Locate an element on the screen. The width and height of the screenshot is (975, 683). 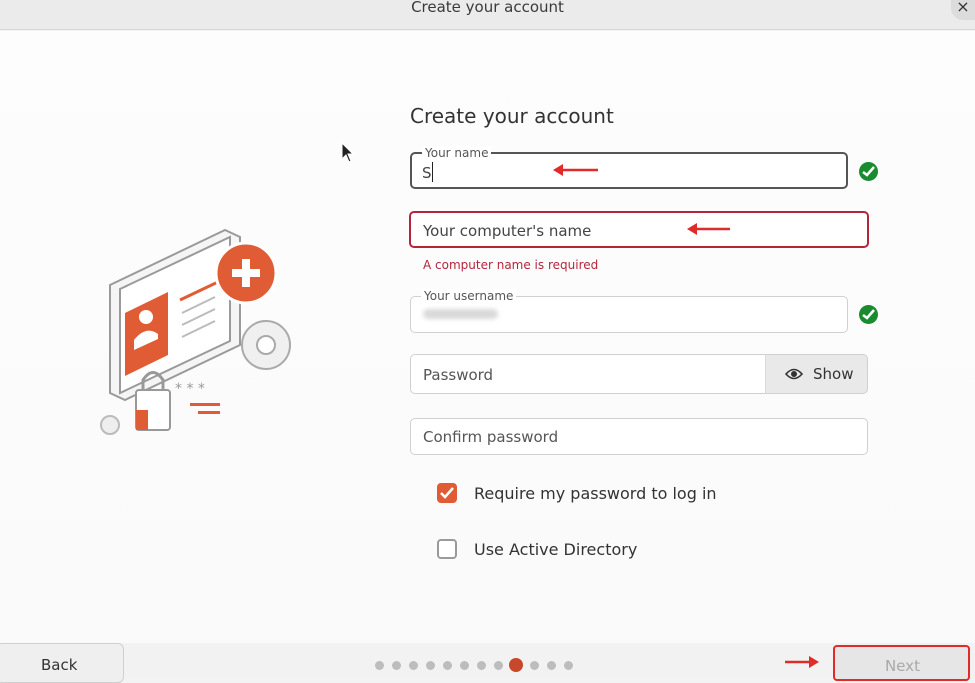
username-value-redacted is located at coordinates (460, 314).